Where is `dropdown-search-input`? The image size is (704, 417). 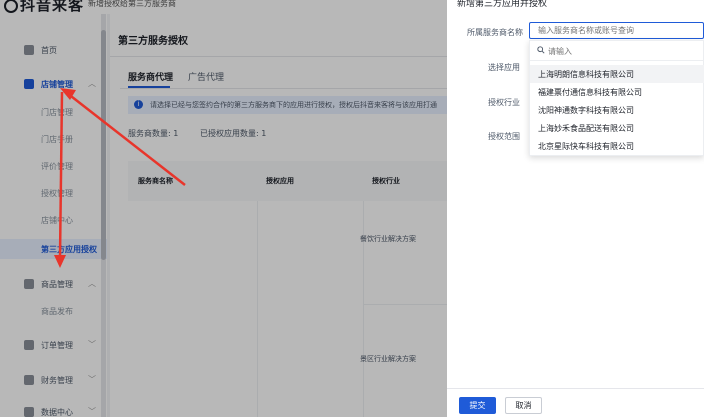
dropdown-search-input is located at coordinates (623, 51).